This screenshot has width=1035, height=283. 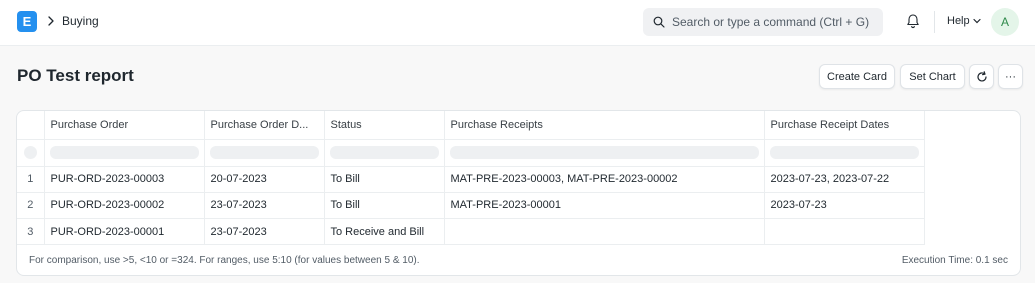 I want to click on search-icon, so click(x=659, y=22).